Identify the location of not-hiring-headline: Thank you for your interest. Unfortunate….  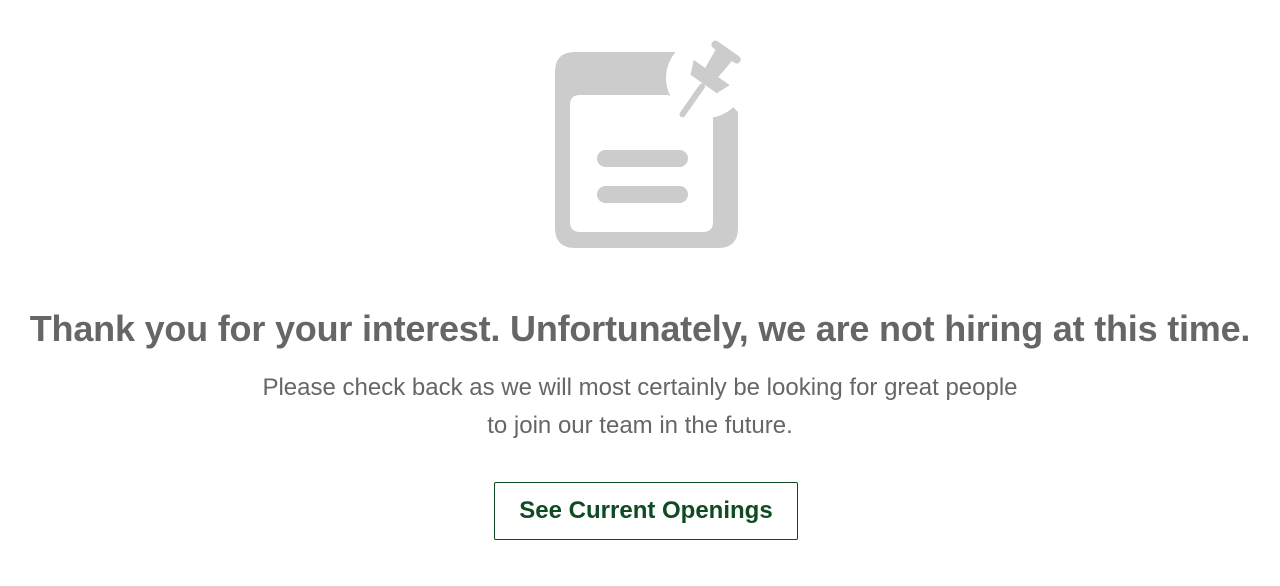
(640, 328).